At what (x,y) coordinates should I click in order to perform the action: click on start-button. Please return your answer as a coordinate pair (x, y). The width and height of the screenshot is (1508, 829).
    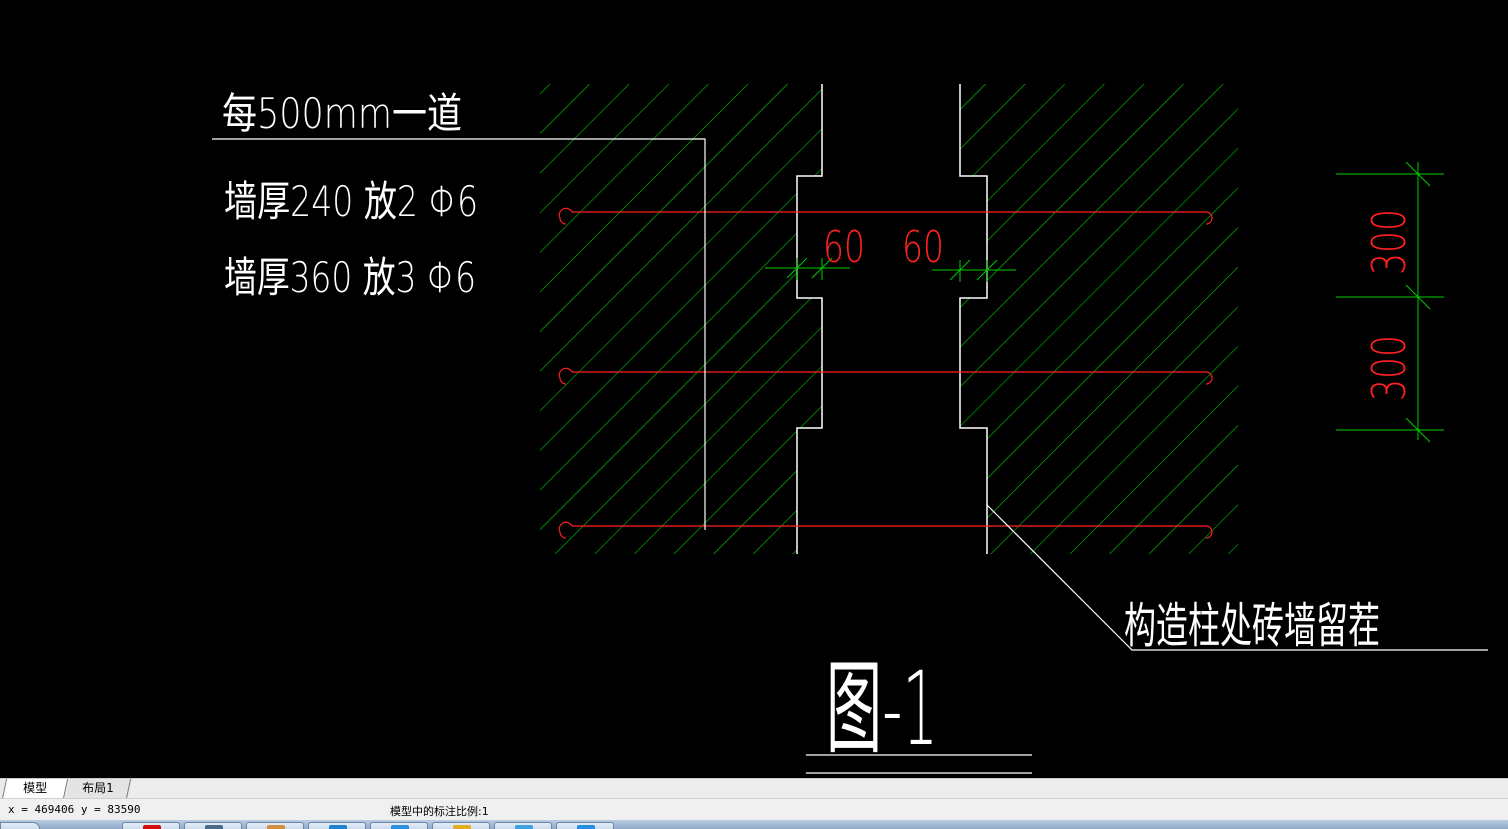
    Looking at the image, I should click on (20, 825).